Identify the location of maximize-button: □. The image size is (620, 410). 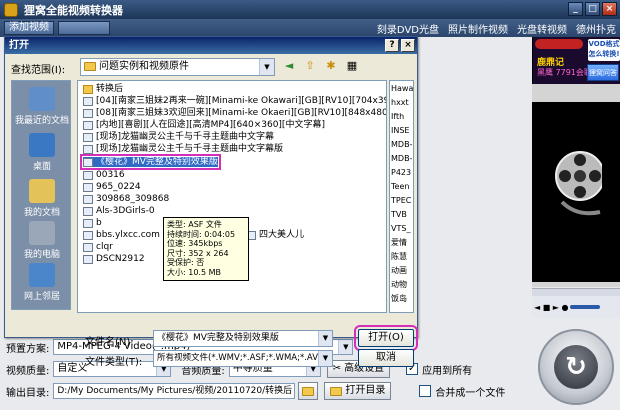
(592, 9).